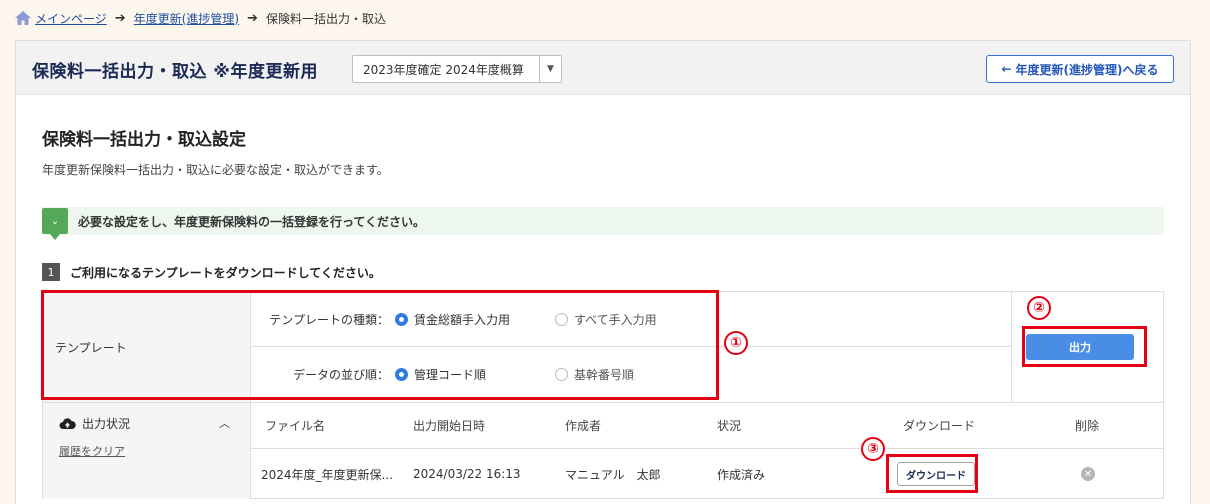 This screenshot has width=1210, height=504. Describe the element at coordinates (71, 18) in the screenshot. I see `breadcrumb-home-link: メインページ` at that location.